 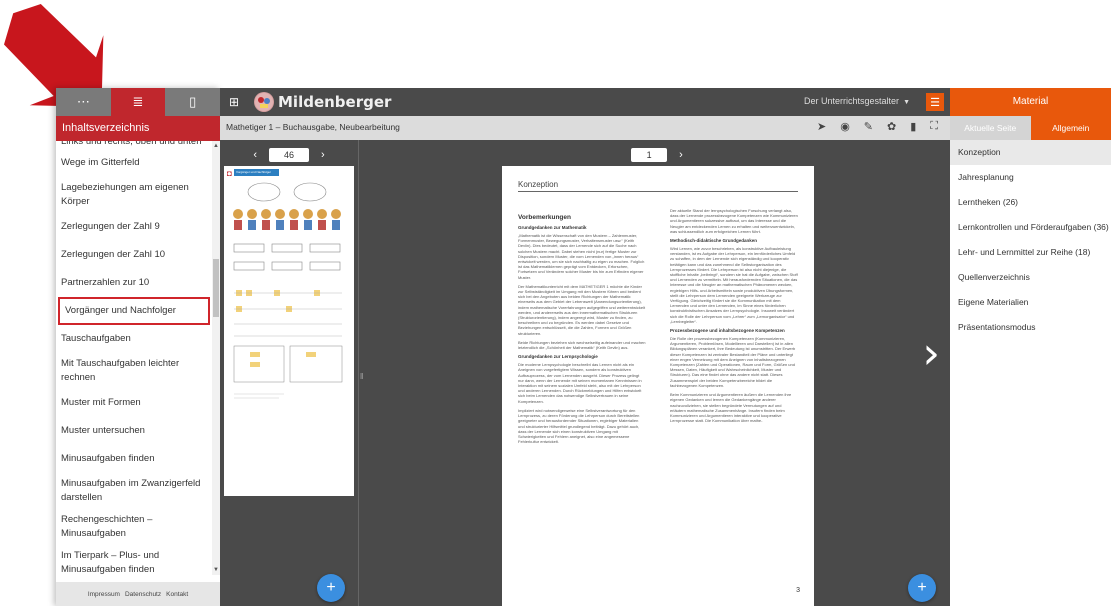 I want to click on material-item: Lehr- und Lernmittel zur Reihe (18), so click(x=1030, y=252).